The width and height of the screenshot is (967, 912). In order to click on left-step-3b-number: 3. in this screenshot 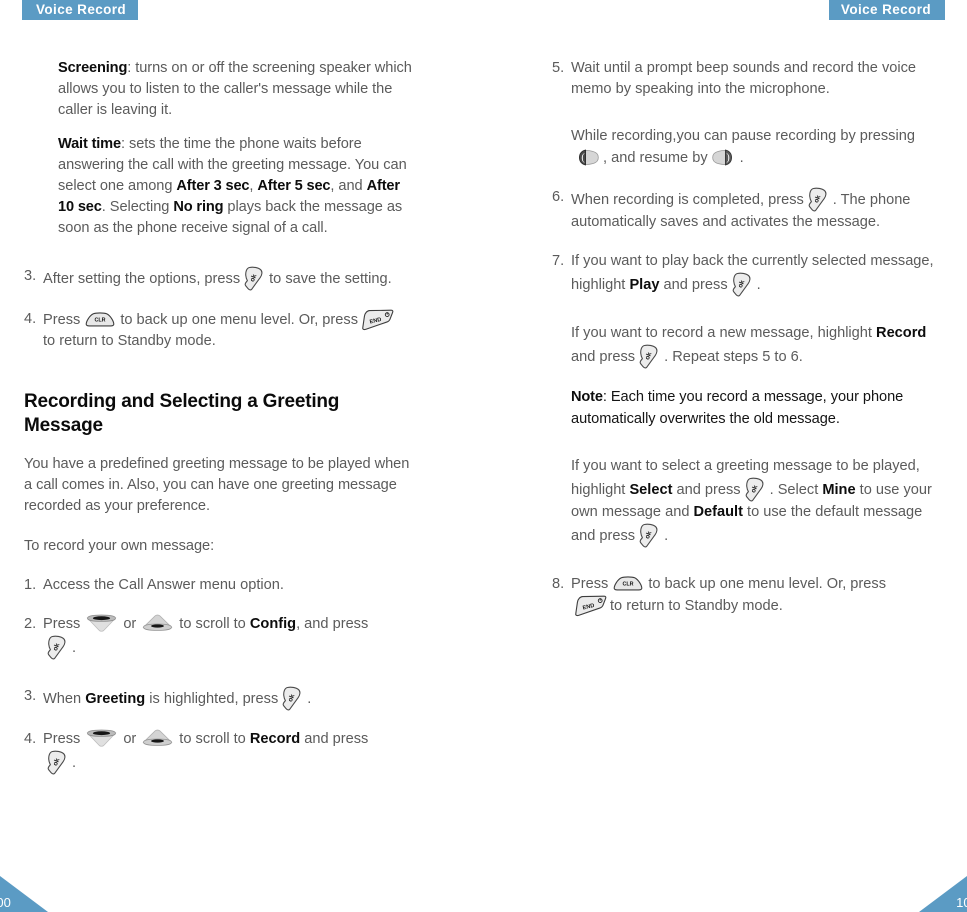, I will do `click(30, 696)`.